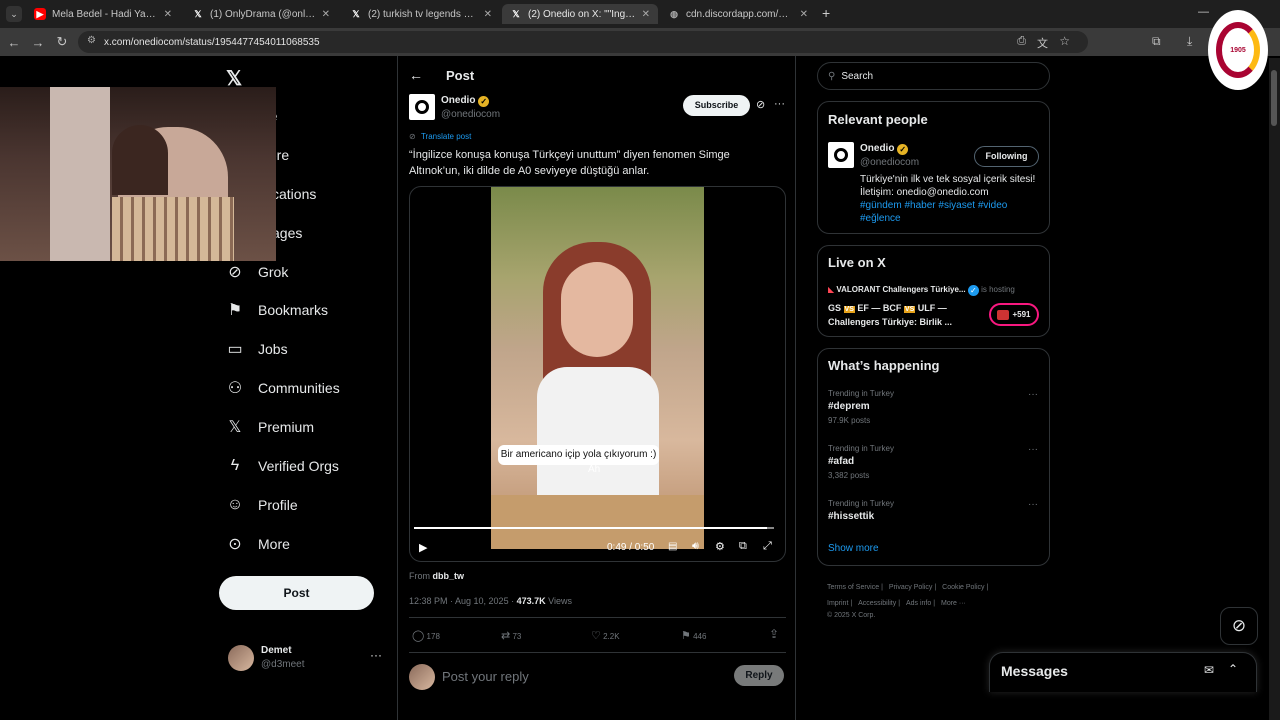 Image resolution: width=1280 pixels, height=720 pixels. Describe the element at coordinates (738, 14) in the screenshot. I see `browser-tab: ◍ cdn.discordapp.com/attachmen ✕` at that location.